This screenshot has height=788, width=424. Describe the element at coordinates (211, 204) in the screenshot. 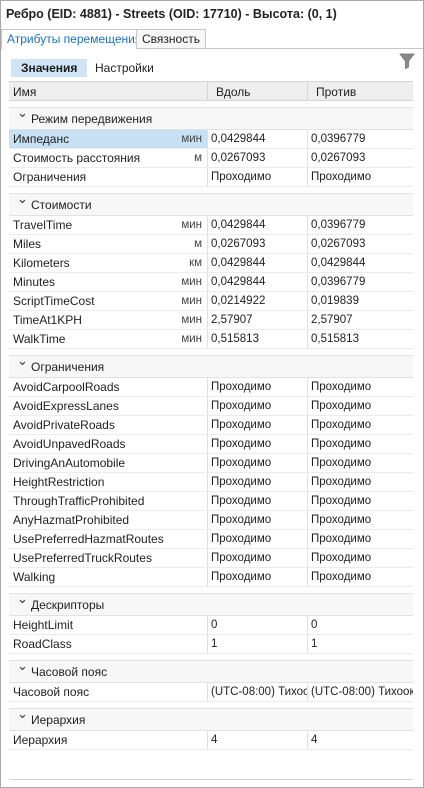

I see `group-header: ⌄ Стоимости` at that location.